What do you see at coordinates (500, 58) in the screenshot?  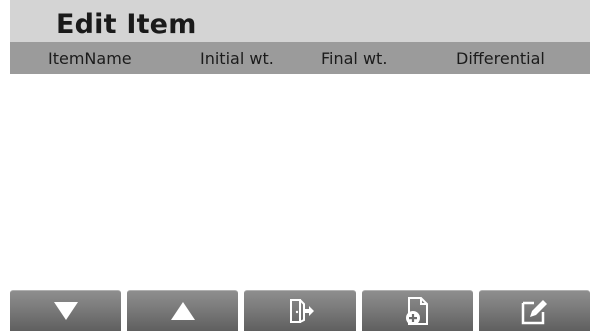 I see `column-header-differential: Differential` at bounding box center [500, 58].